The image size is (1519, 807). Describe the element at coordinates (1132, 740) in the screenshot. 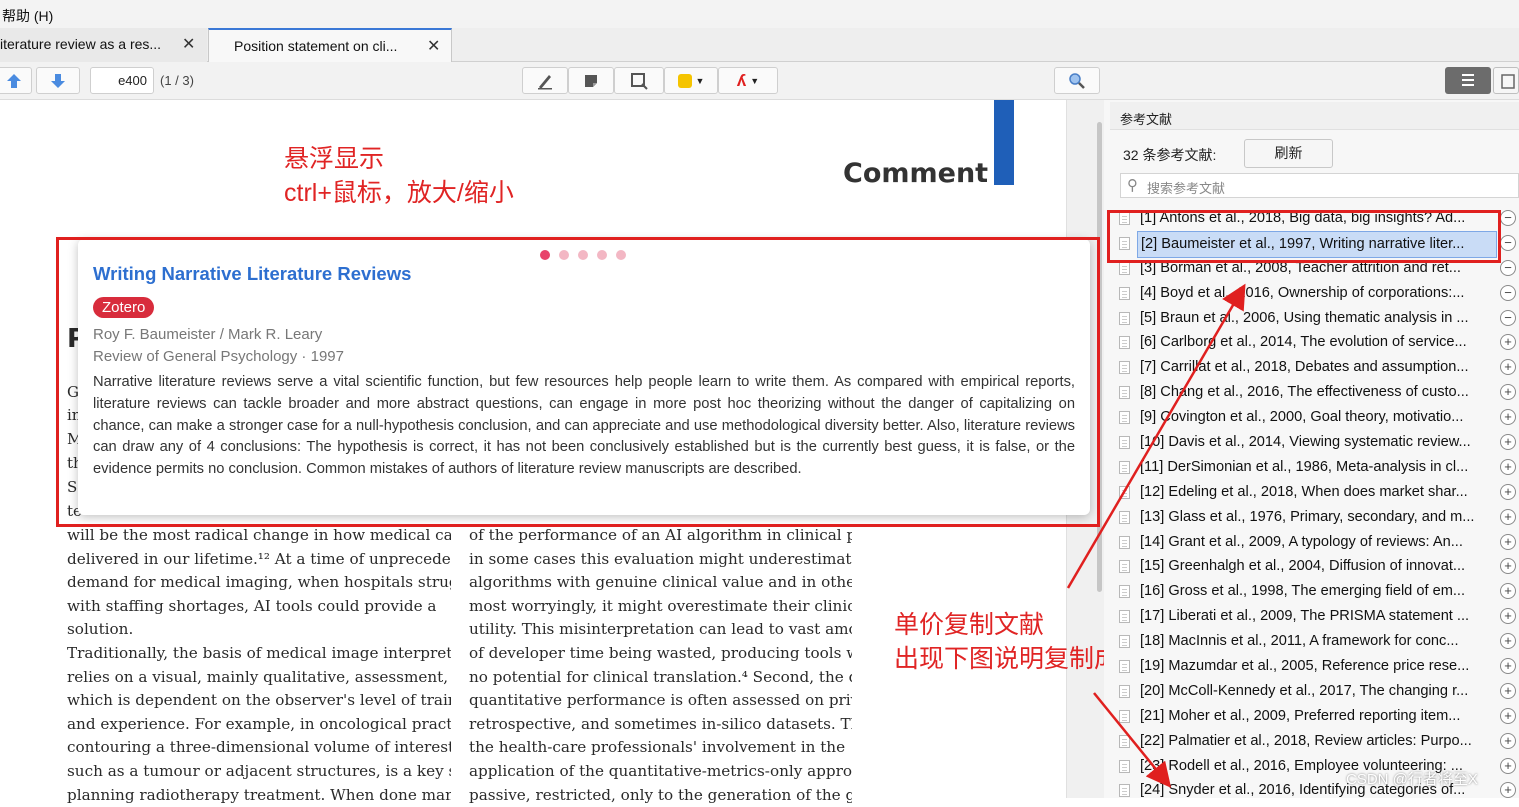

I see `arrow-to-bottom` at that location.